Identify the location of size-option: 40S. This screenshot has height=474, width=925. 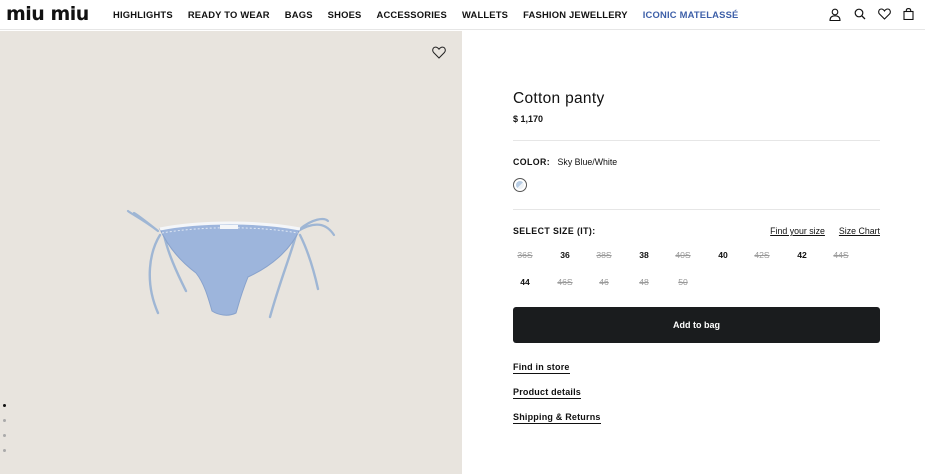
(683, 255).